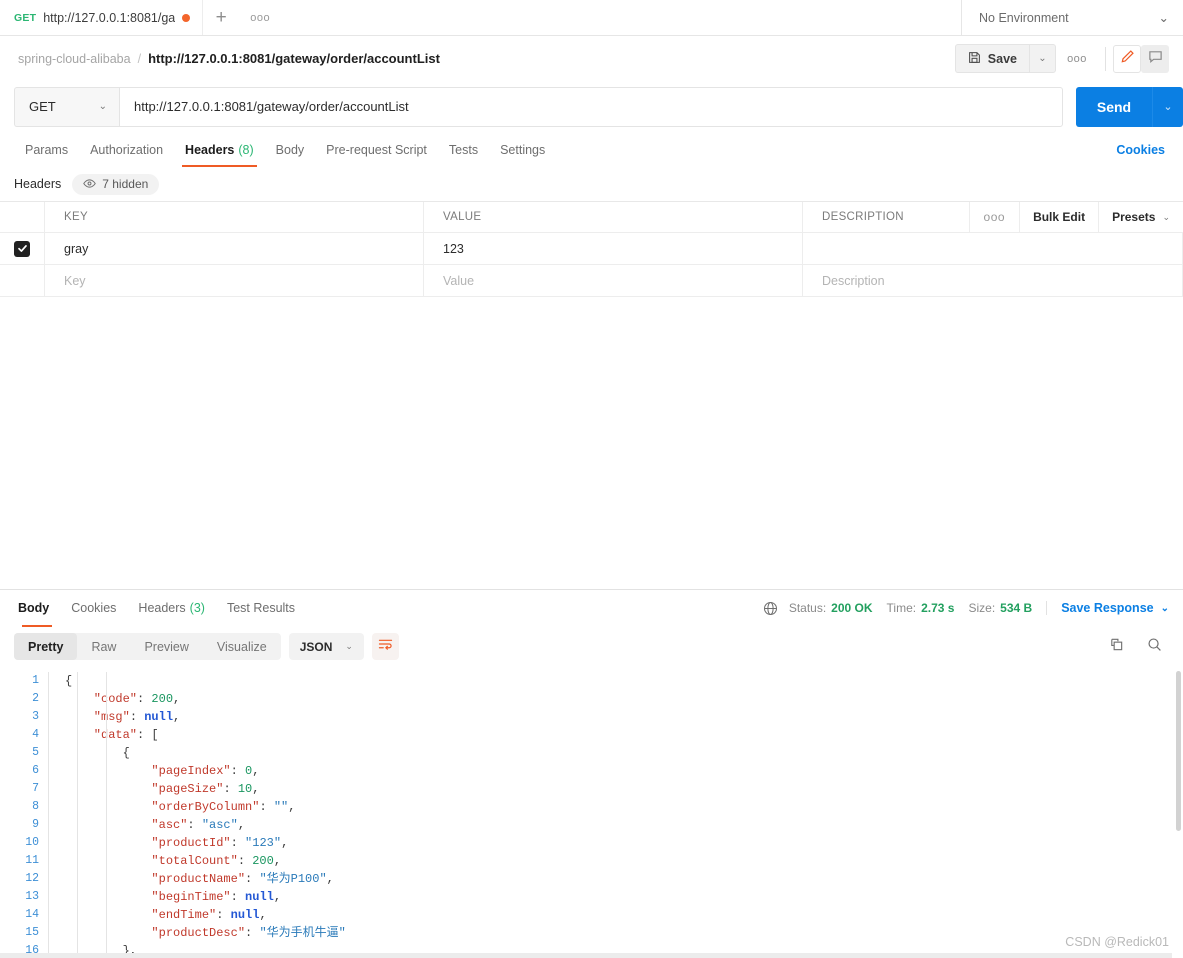 The image size is (1183, 958). I want to click on row-checkbox, so click(22, 248).